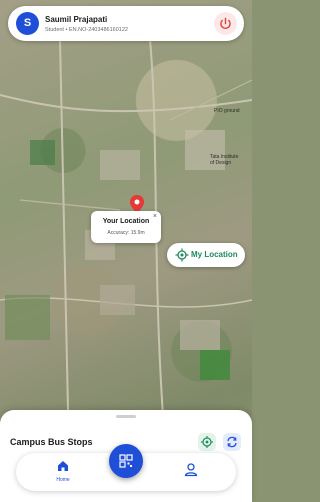  I want to click on qr-icon, so click(126, 461).